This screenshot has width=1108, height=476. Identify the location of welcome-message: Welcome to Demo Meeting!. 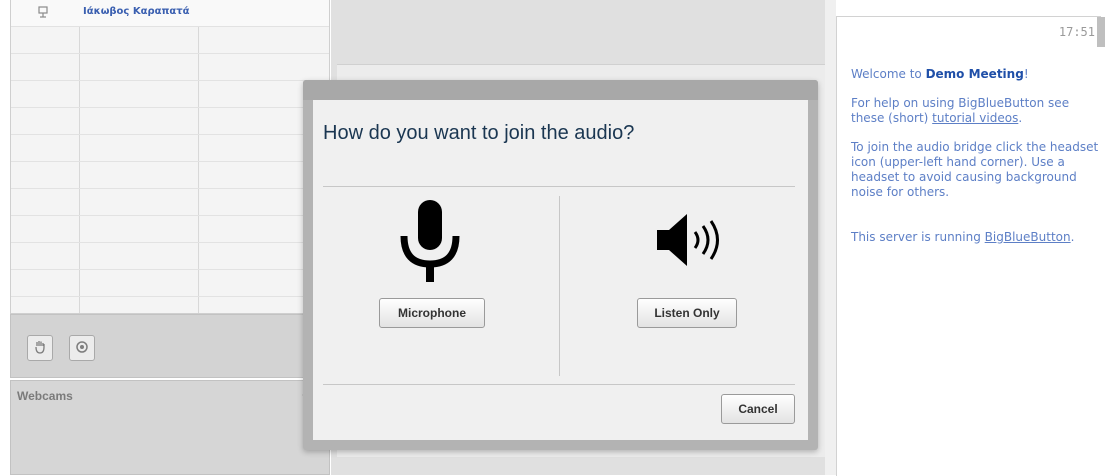
(975, 74).